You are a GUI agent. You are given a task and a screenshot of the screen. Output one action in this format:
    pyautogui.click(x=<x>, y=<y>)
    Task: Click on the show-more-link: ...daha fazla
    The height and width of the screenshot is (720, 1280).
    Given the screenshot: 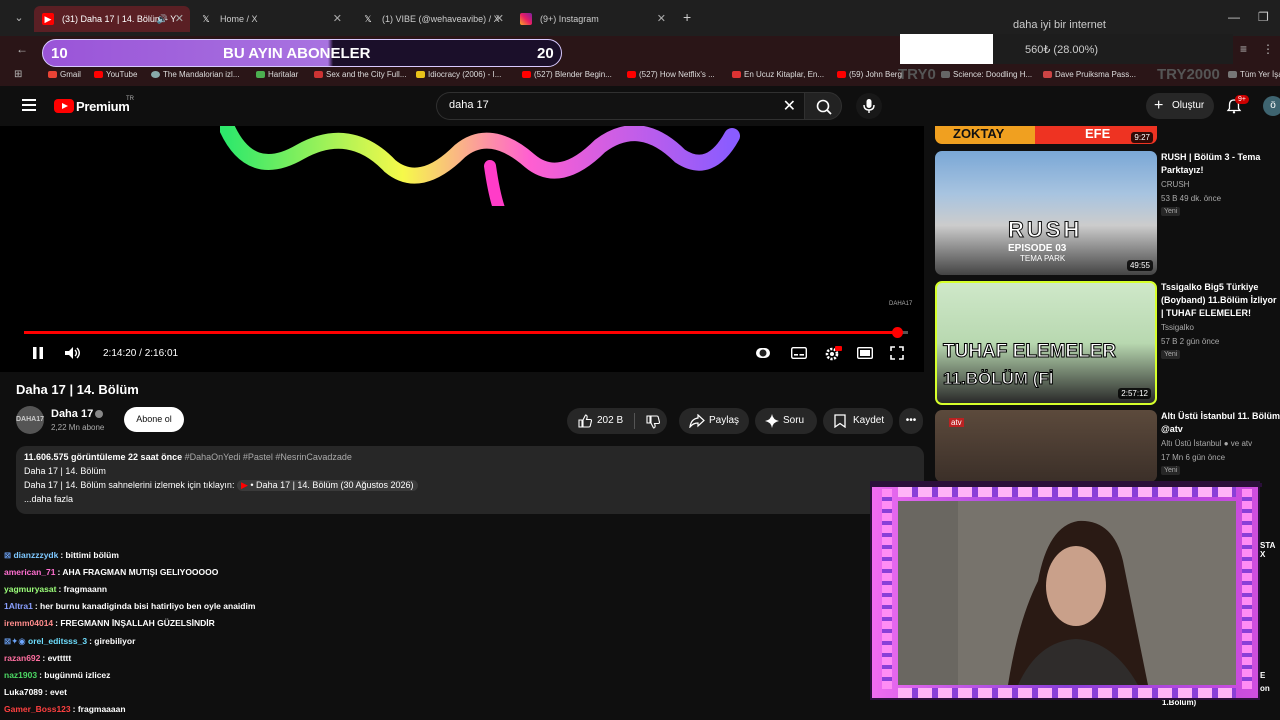 What is the action you would take?
    pyautogui.click(x=48, y=499)
    